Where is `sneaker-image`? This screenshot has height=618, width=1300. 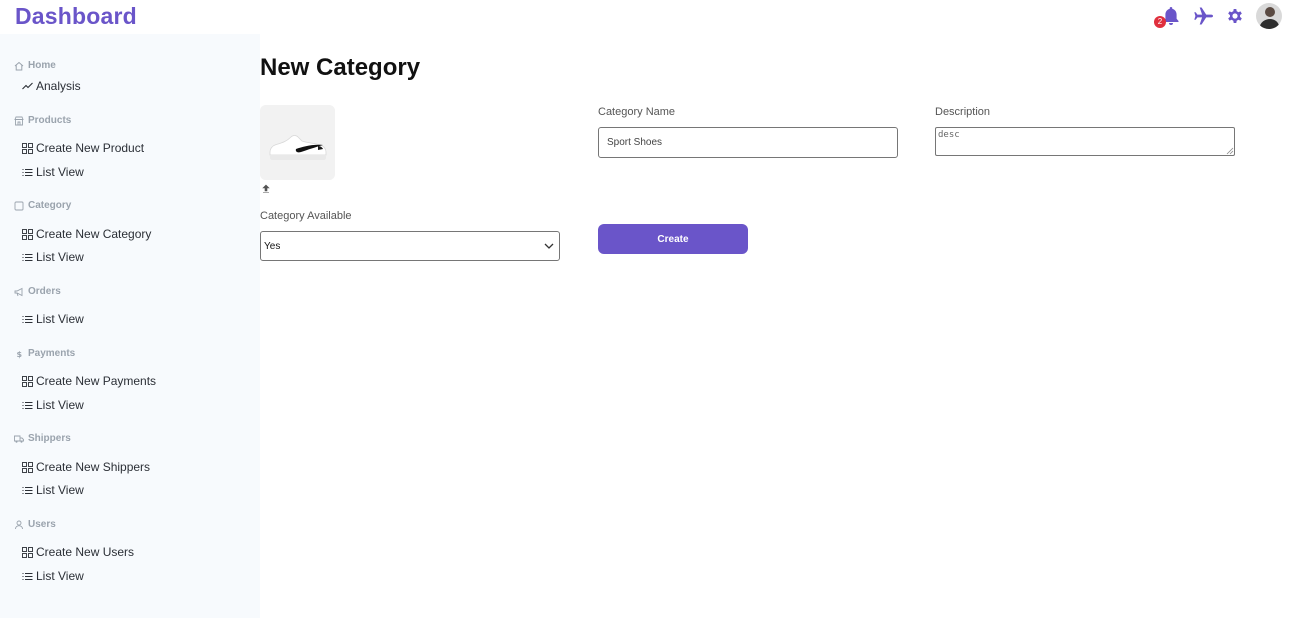
sneaker-image is located at coordinates (297, 142).